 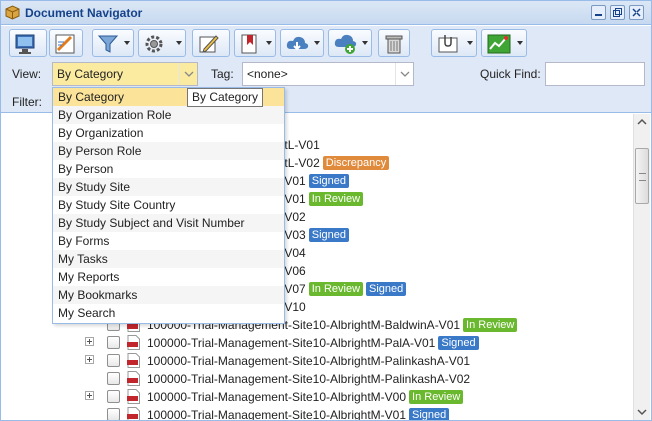 I want to click on status-badge: Discrepancy, so click(x=356, y=163).